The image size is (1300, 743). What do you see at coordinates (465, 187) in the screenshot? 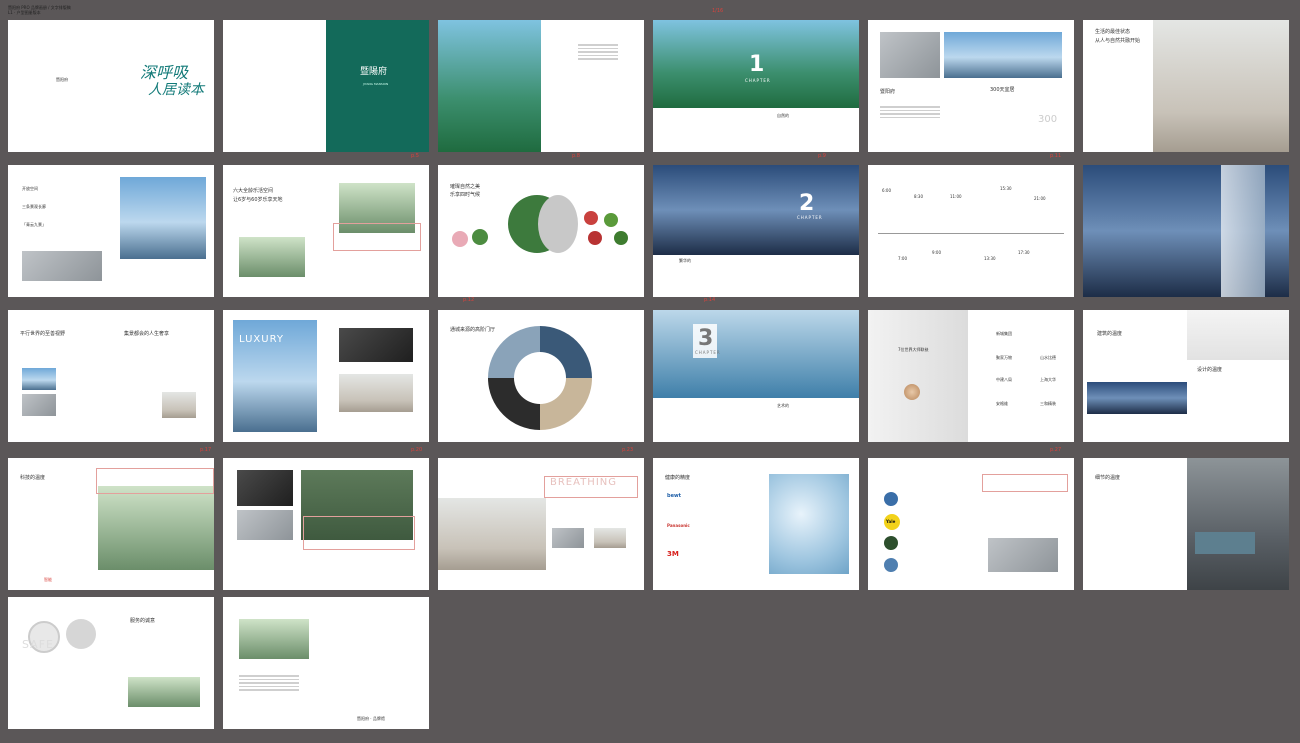
I see `headline: 璀璨自然之美` at bounding box center [465, 187].